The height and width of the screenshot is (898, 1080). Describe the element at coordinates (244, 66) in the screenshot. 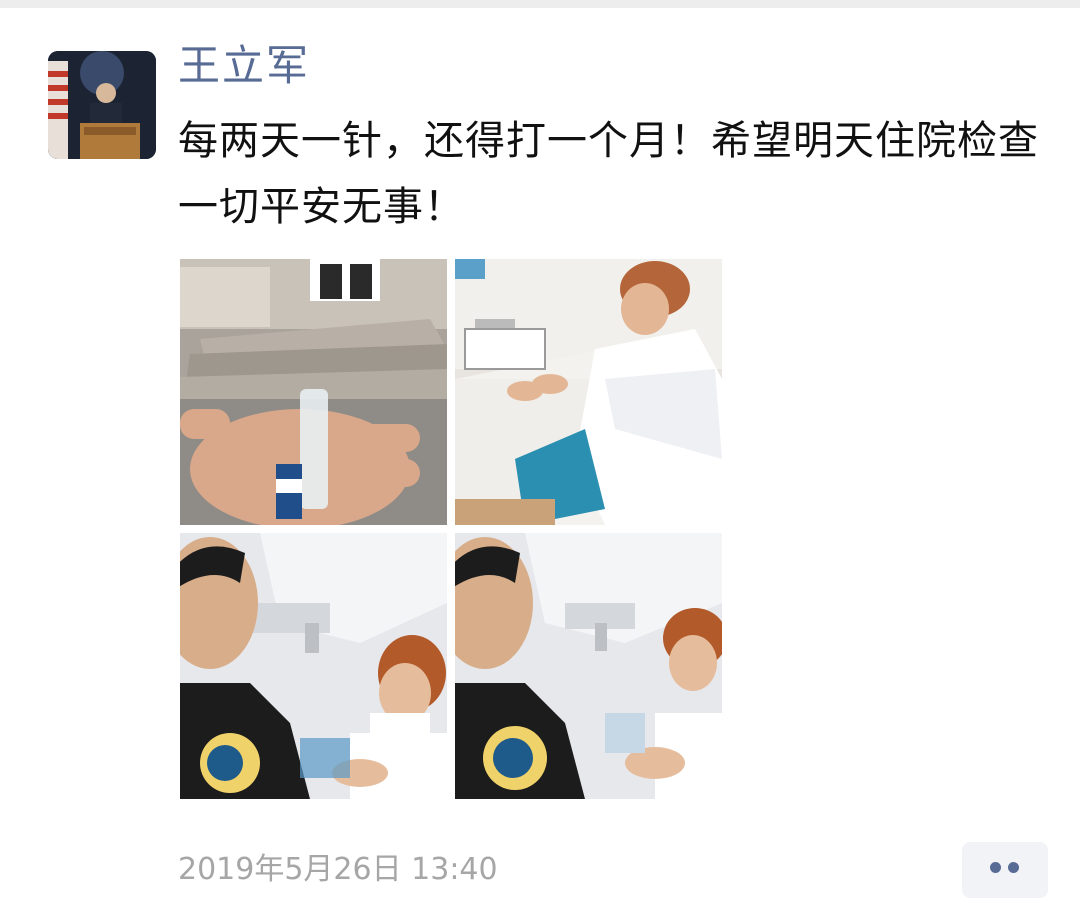

I see `author-name: 王立军` at that location.